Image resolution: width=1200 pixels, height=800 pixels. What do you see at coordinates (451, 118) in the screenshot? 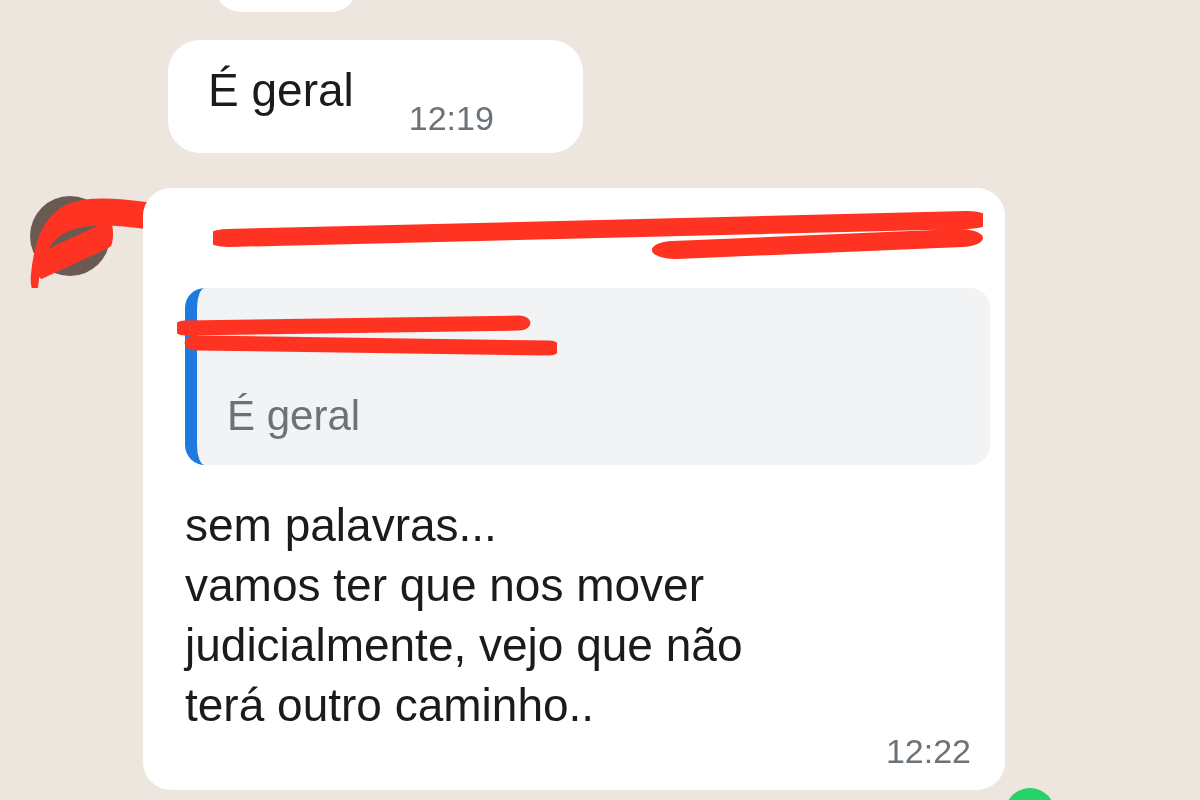
I see `message-time: 12:19` at bounding box center [451, 118].